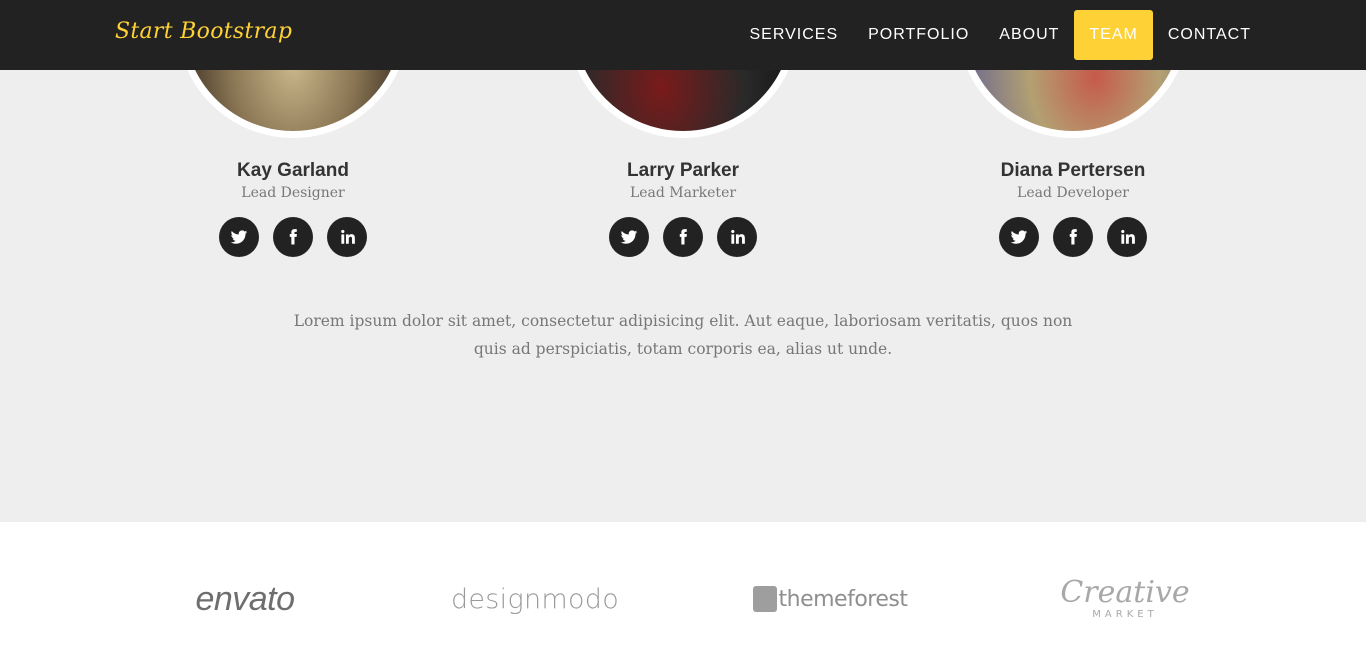 Image resolution: width=1366 pixels, height=662 pixels. Describe the element at coordinates (918, 35) in the screenshot. I see `nav-link-portfolio: PORTFOLIO` at that location.